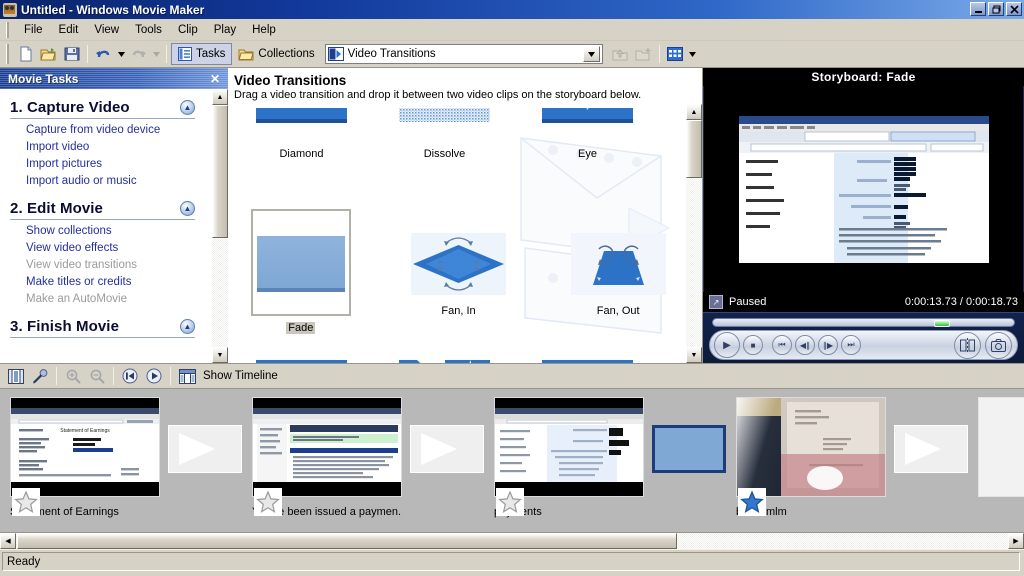  What do you see at coordinates (73, 376) in the screenshot?
I see `zoom-in-button` at bounding box center [73, 376].